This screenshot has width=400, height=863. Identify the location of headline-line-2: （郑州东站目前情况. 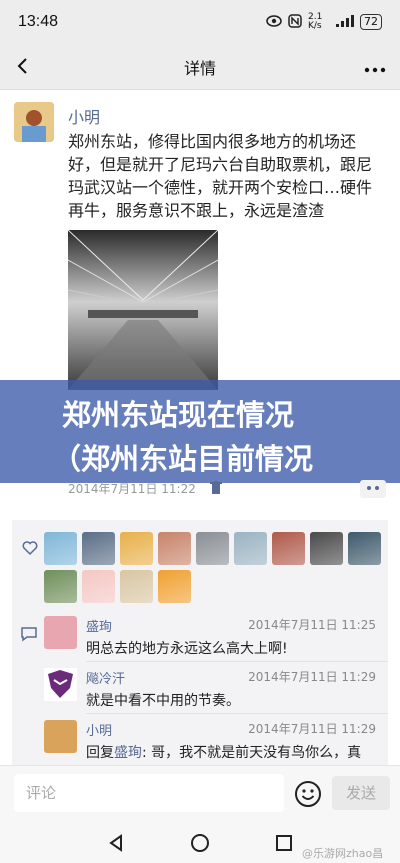
(183, 459).